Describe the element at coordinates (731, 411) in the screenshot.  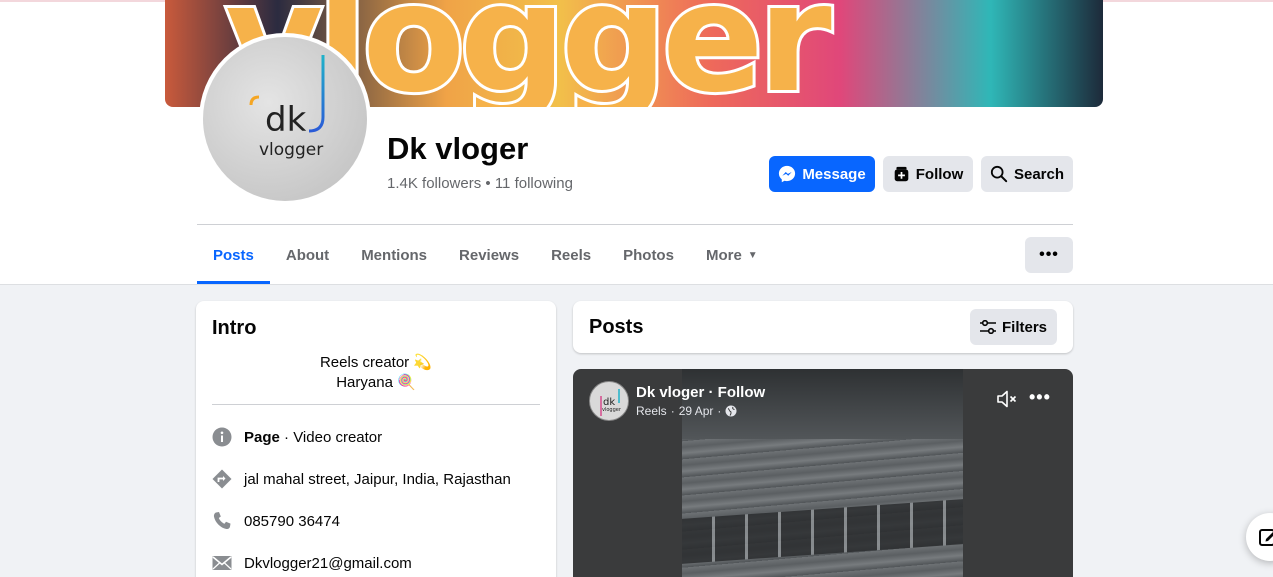
I see `globe-icon` at that location.